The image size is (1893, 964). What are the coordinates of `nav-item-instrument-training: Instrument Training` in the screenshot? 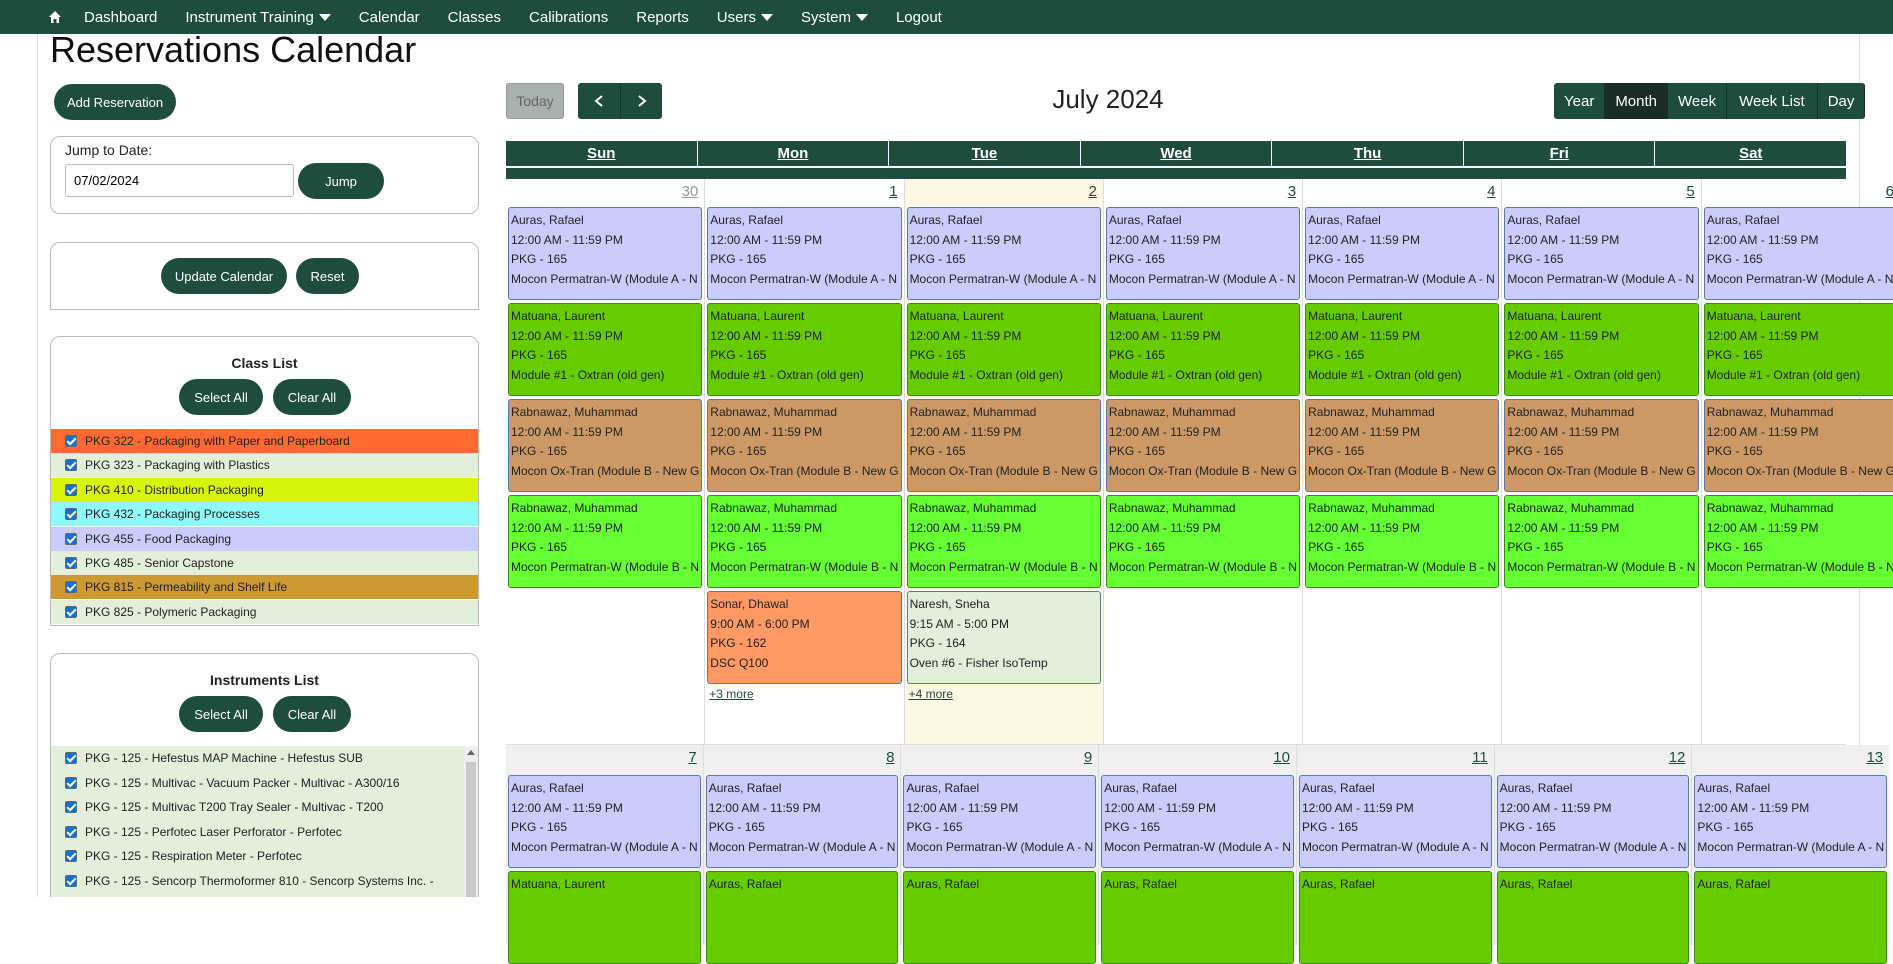 It's located at (258, 17).